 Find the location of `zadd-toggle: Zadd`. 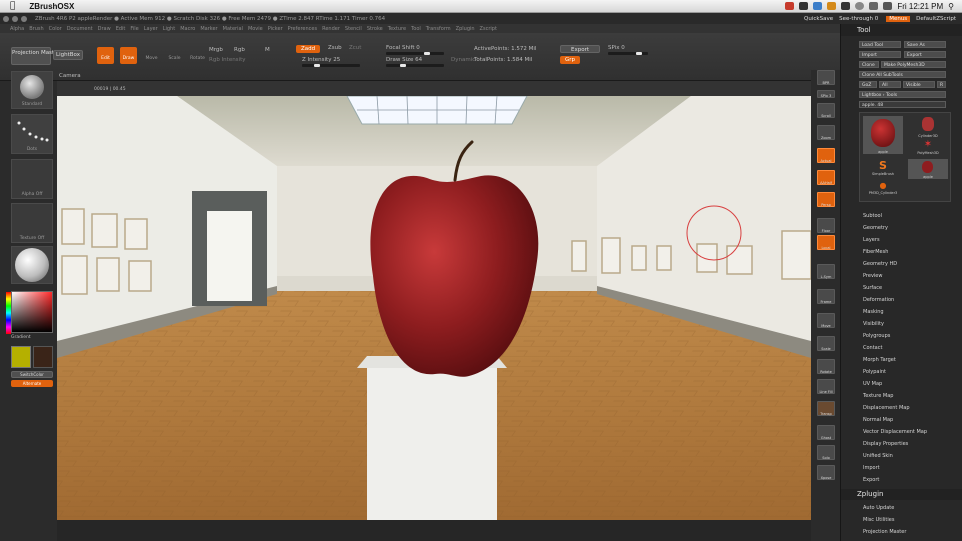

zadd-toggle: Zadd is located at coordinates (308, 49).